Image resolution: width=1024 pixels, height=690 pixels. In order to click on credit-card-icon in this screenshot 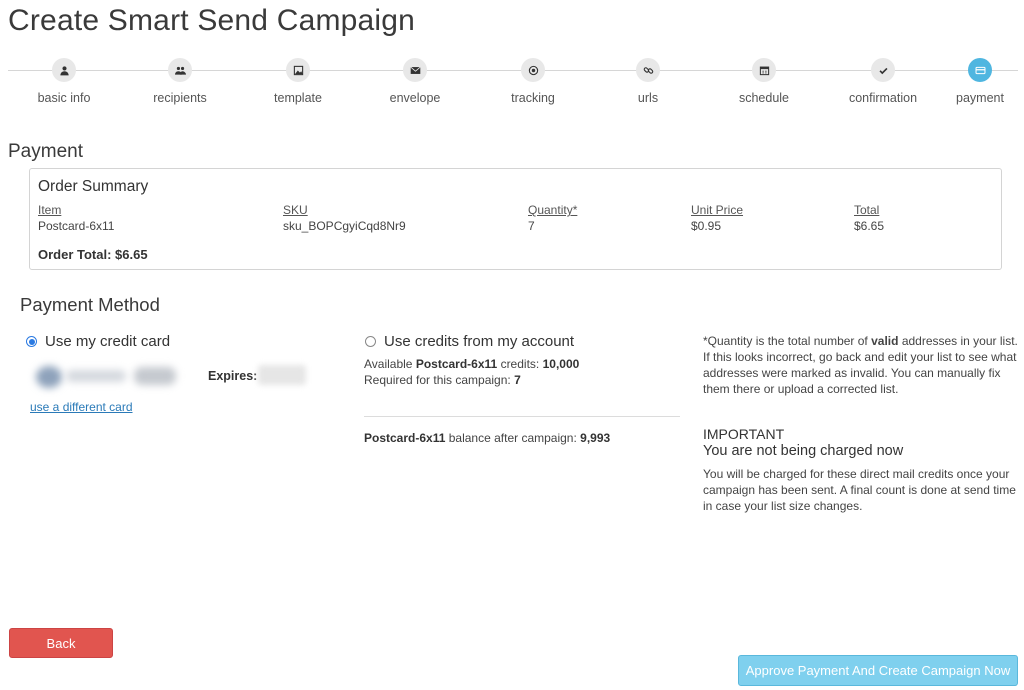, I will do `click(980, 70)`.